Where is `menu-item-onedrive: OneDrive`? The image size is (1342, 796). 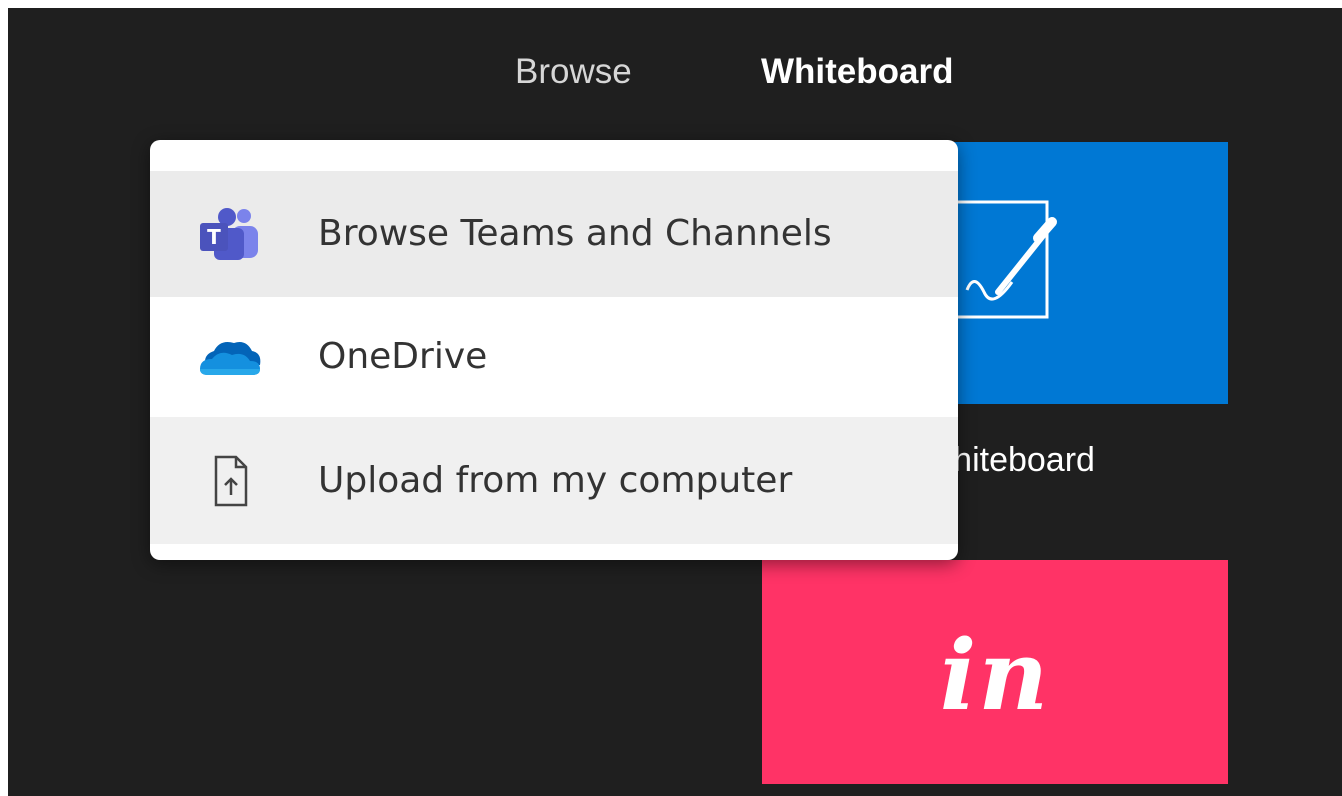 menu-item-onedrive: OneDrive is located at coordinates (554, 357).